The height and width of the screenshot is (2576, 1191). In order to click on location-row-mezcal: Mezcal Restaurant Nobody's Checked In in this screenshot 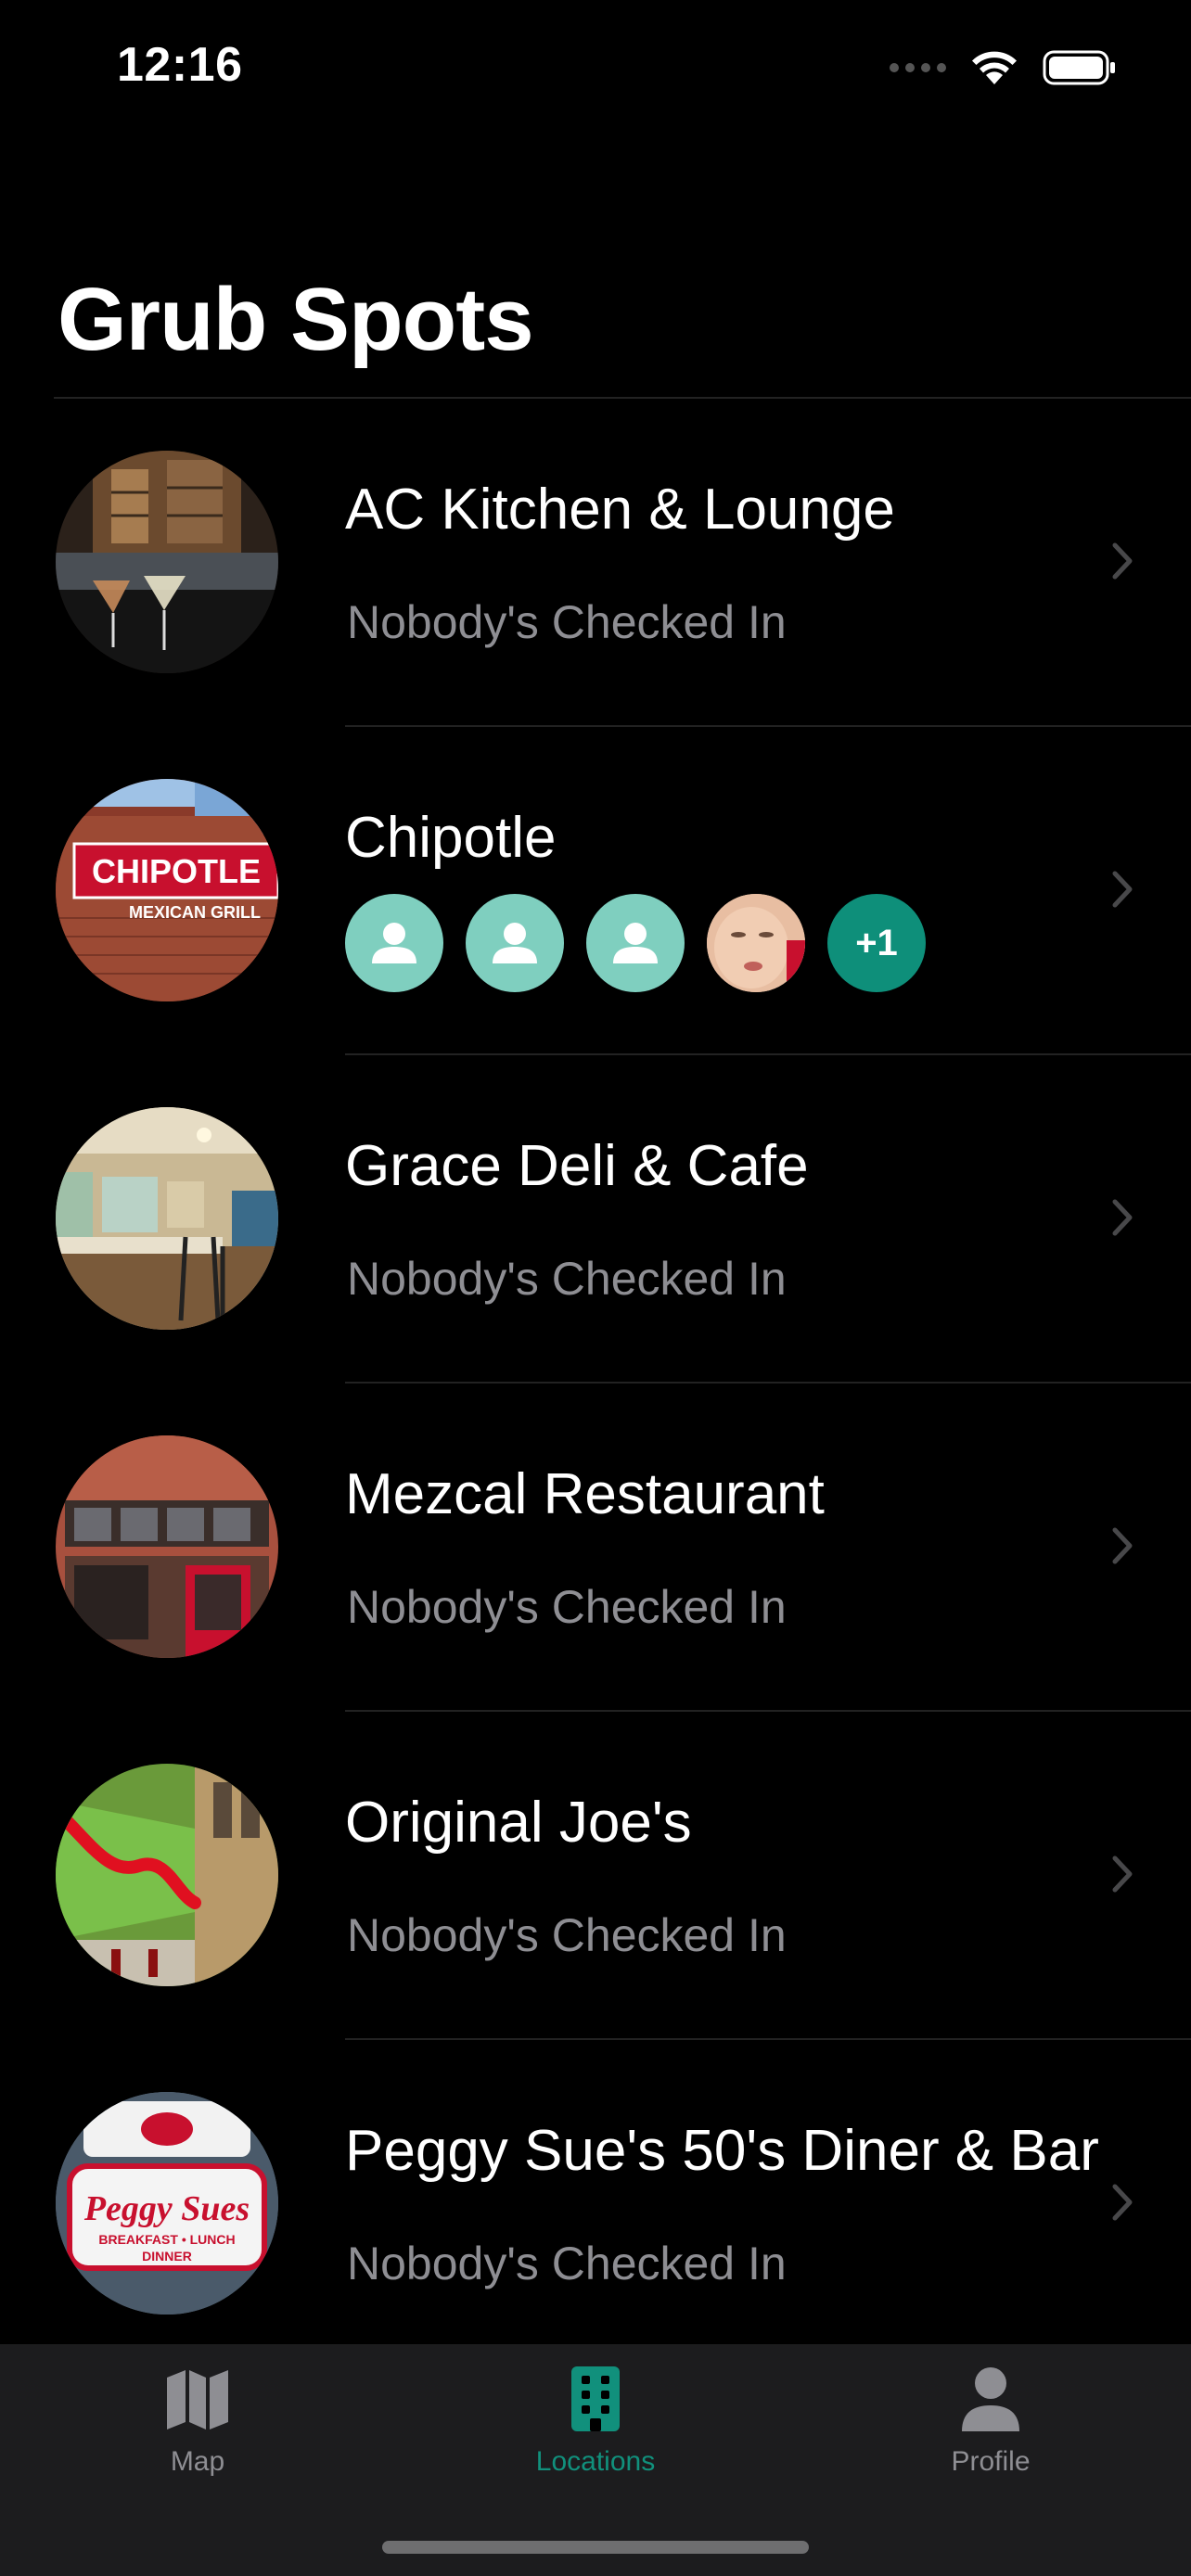, I will do `click(595, 1548)`.